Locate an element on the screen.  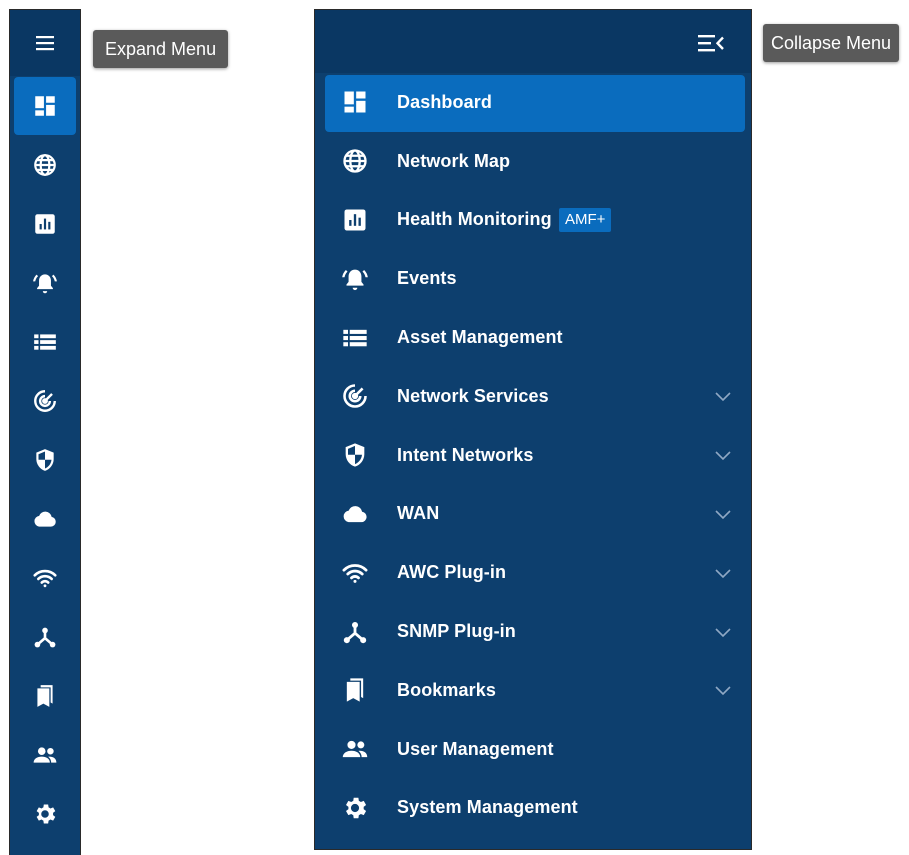
menu-item-label: System Management is located at coordinates (487, 807).